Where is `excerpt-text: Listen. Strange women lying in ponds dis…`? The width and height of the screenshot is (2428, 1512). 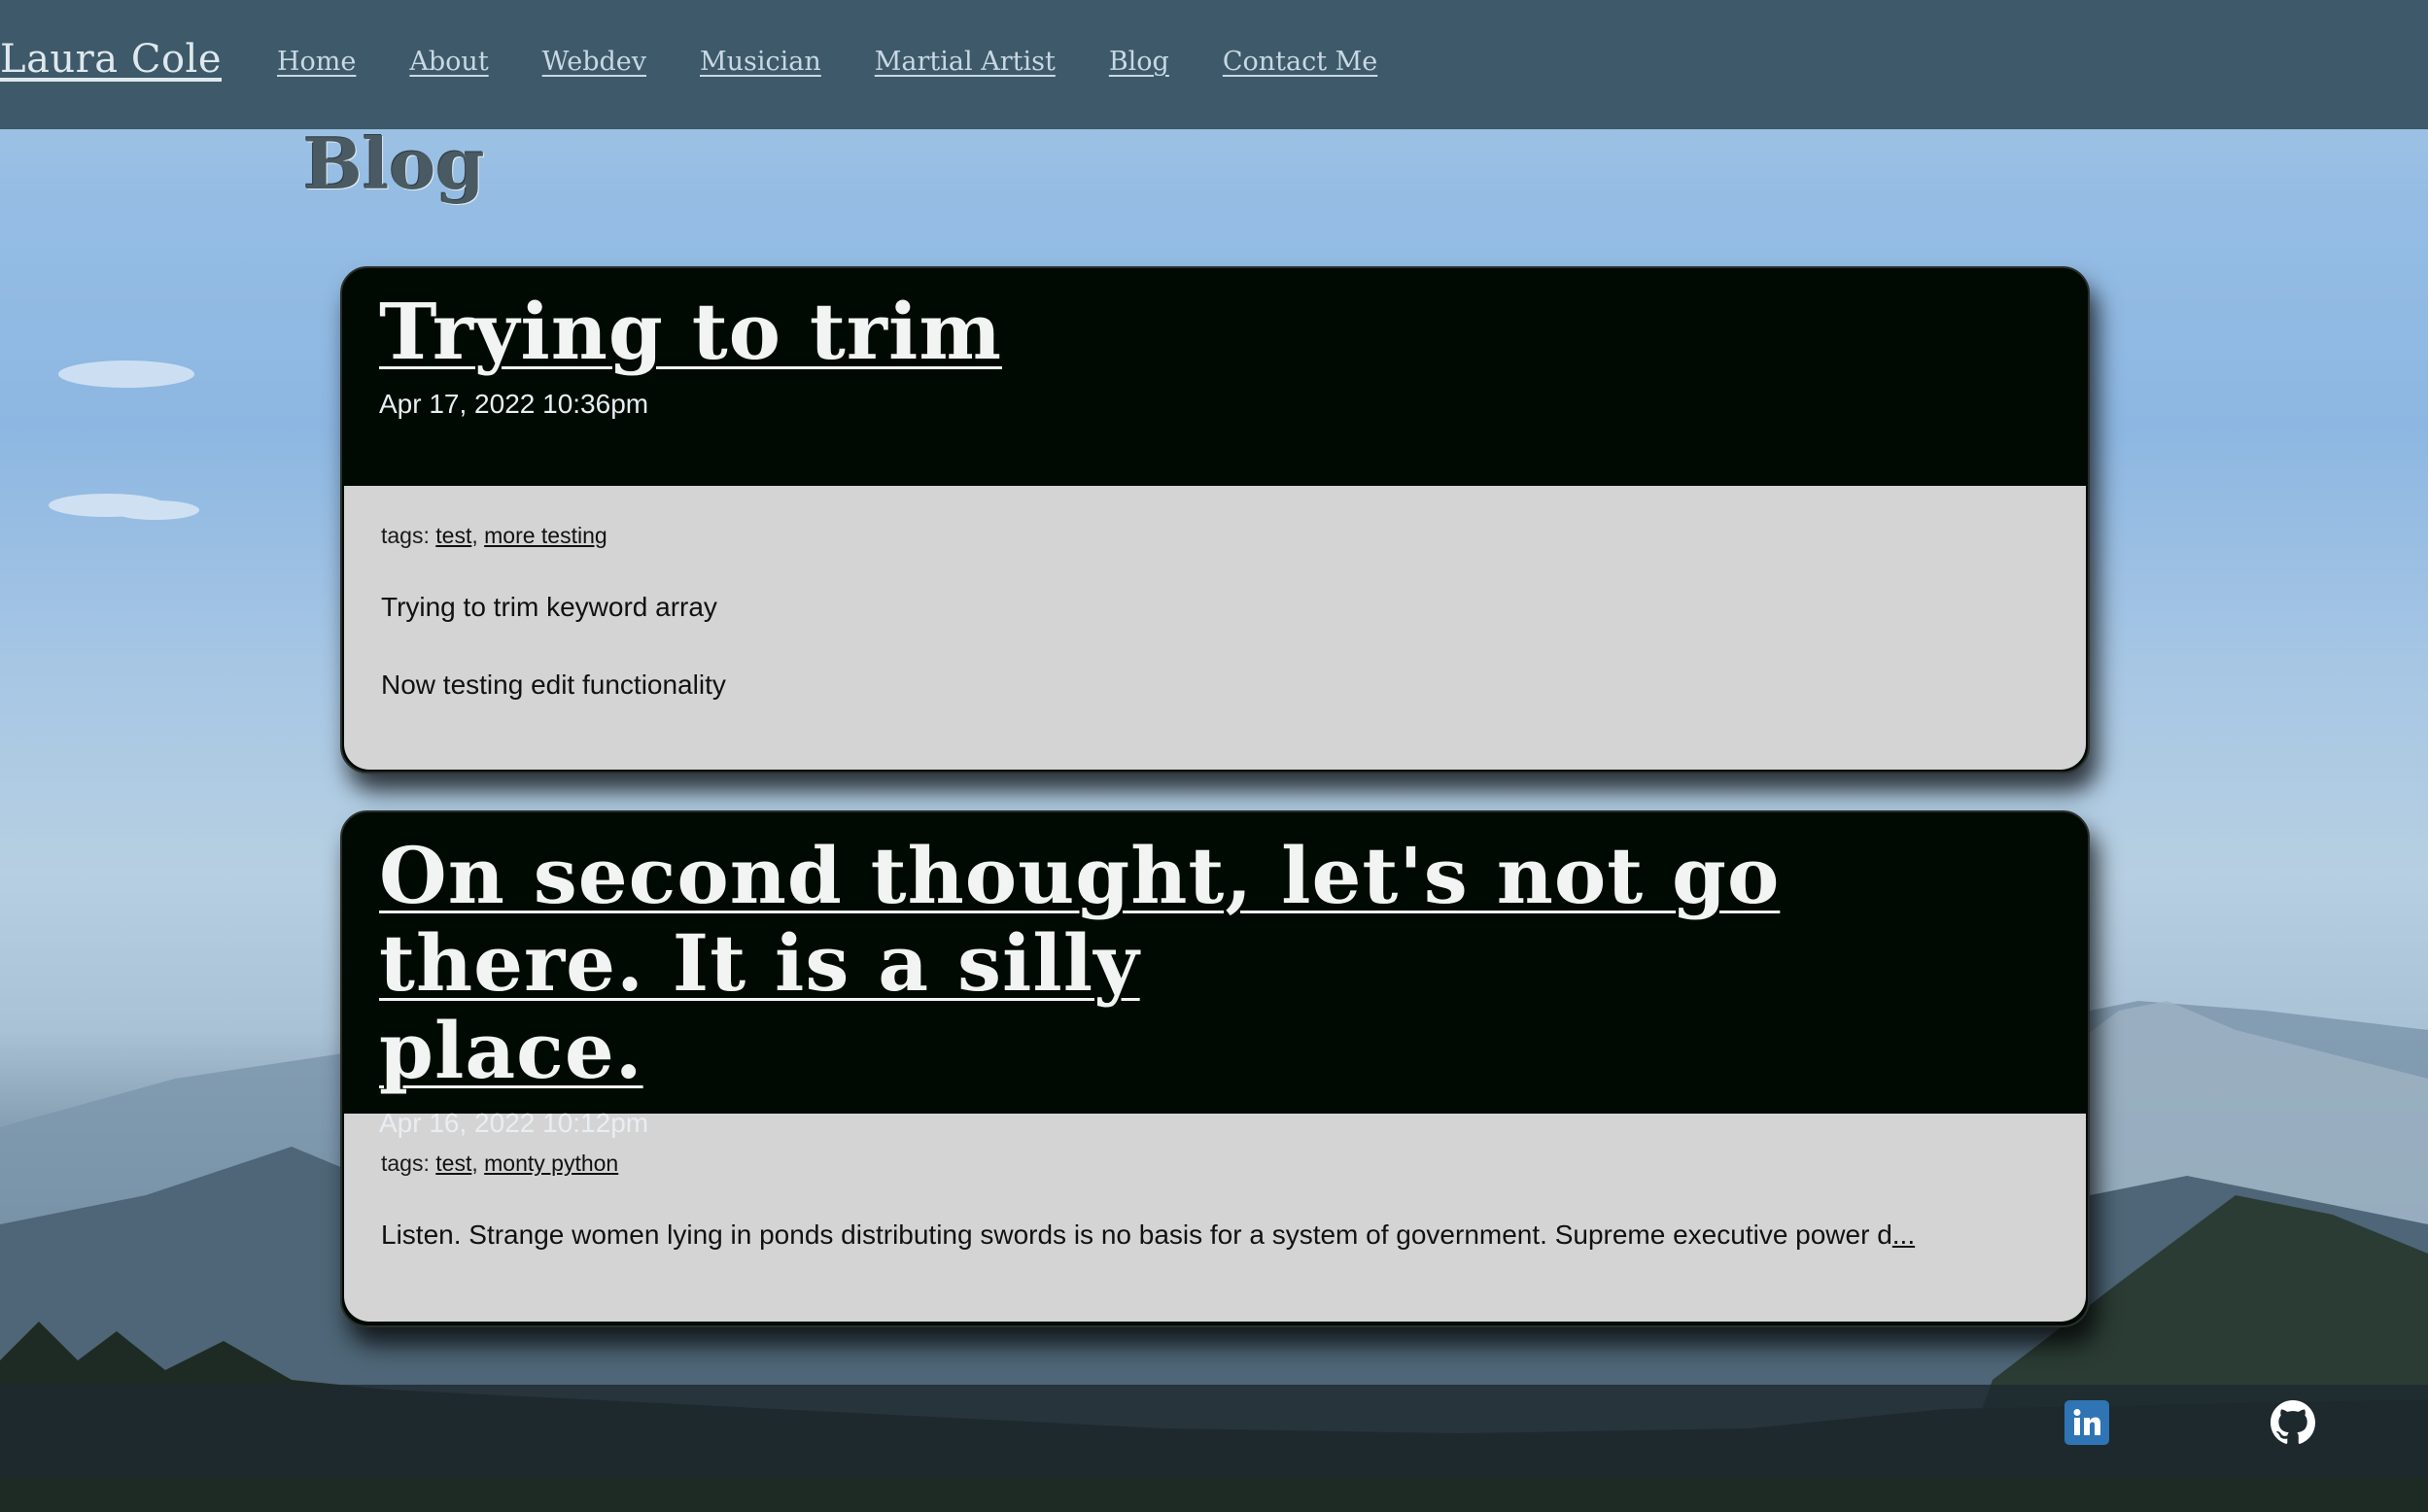 excerpt-text: Listen. Strange women lying in ponds dis… is located at coordinates (1137, 1235).